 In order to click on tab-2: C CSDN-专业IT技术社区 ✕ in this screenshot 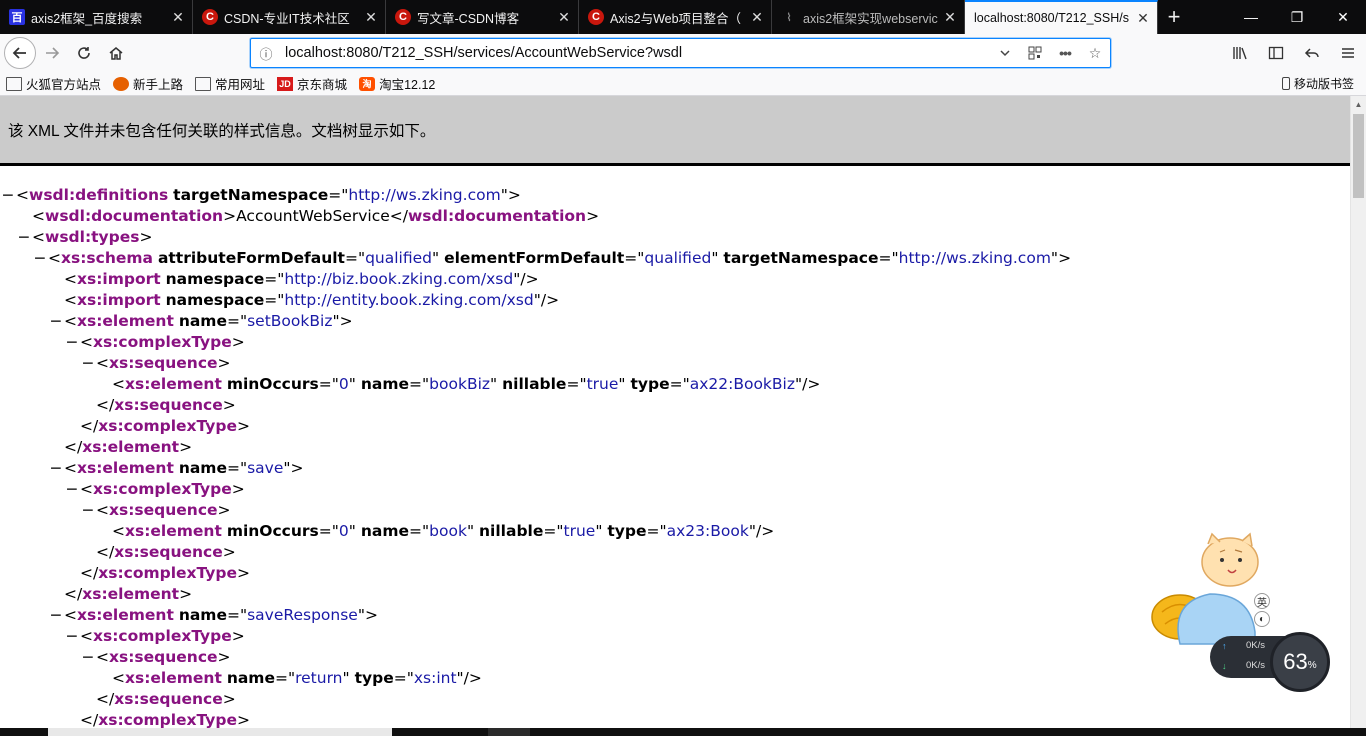, I will do `click(289, 17)`.